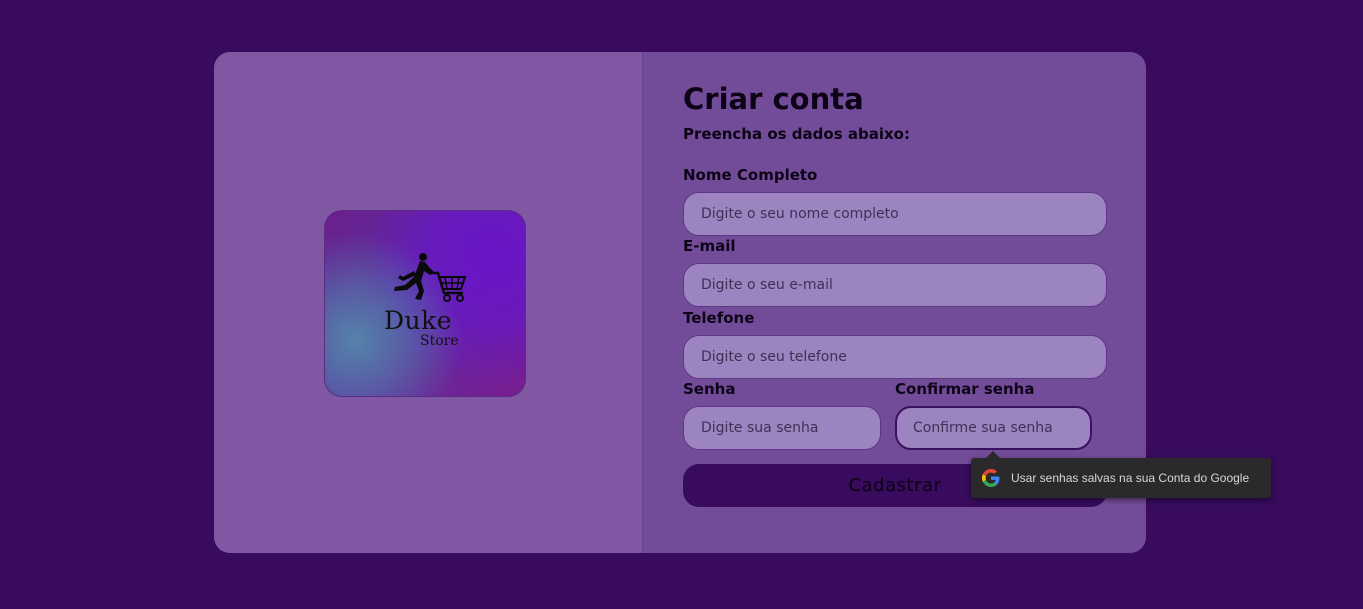 The image size is (1363, 609). Describe the element at coordinates (430, 277) in the screenshot. I see `shopping-cart-runner-icon` at that location.